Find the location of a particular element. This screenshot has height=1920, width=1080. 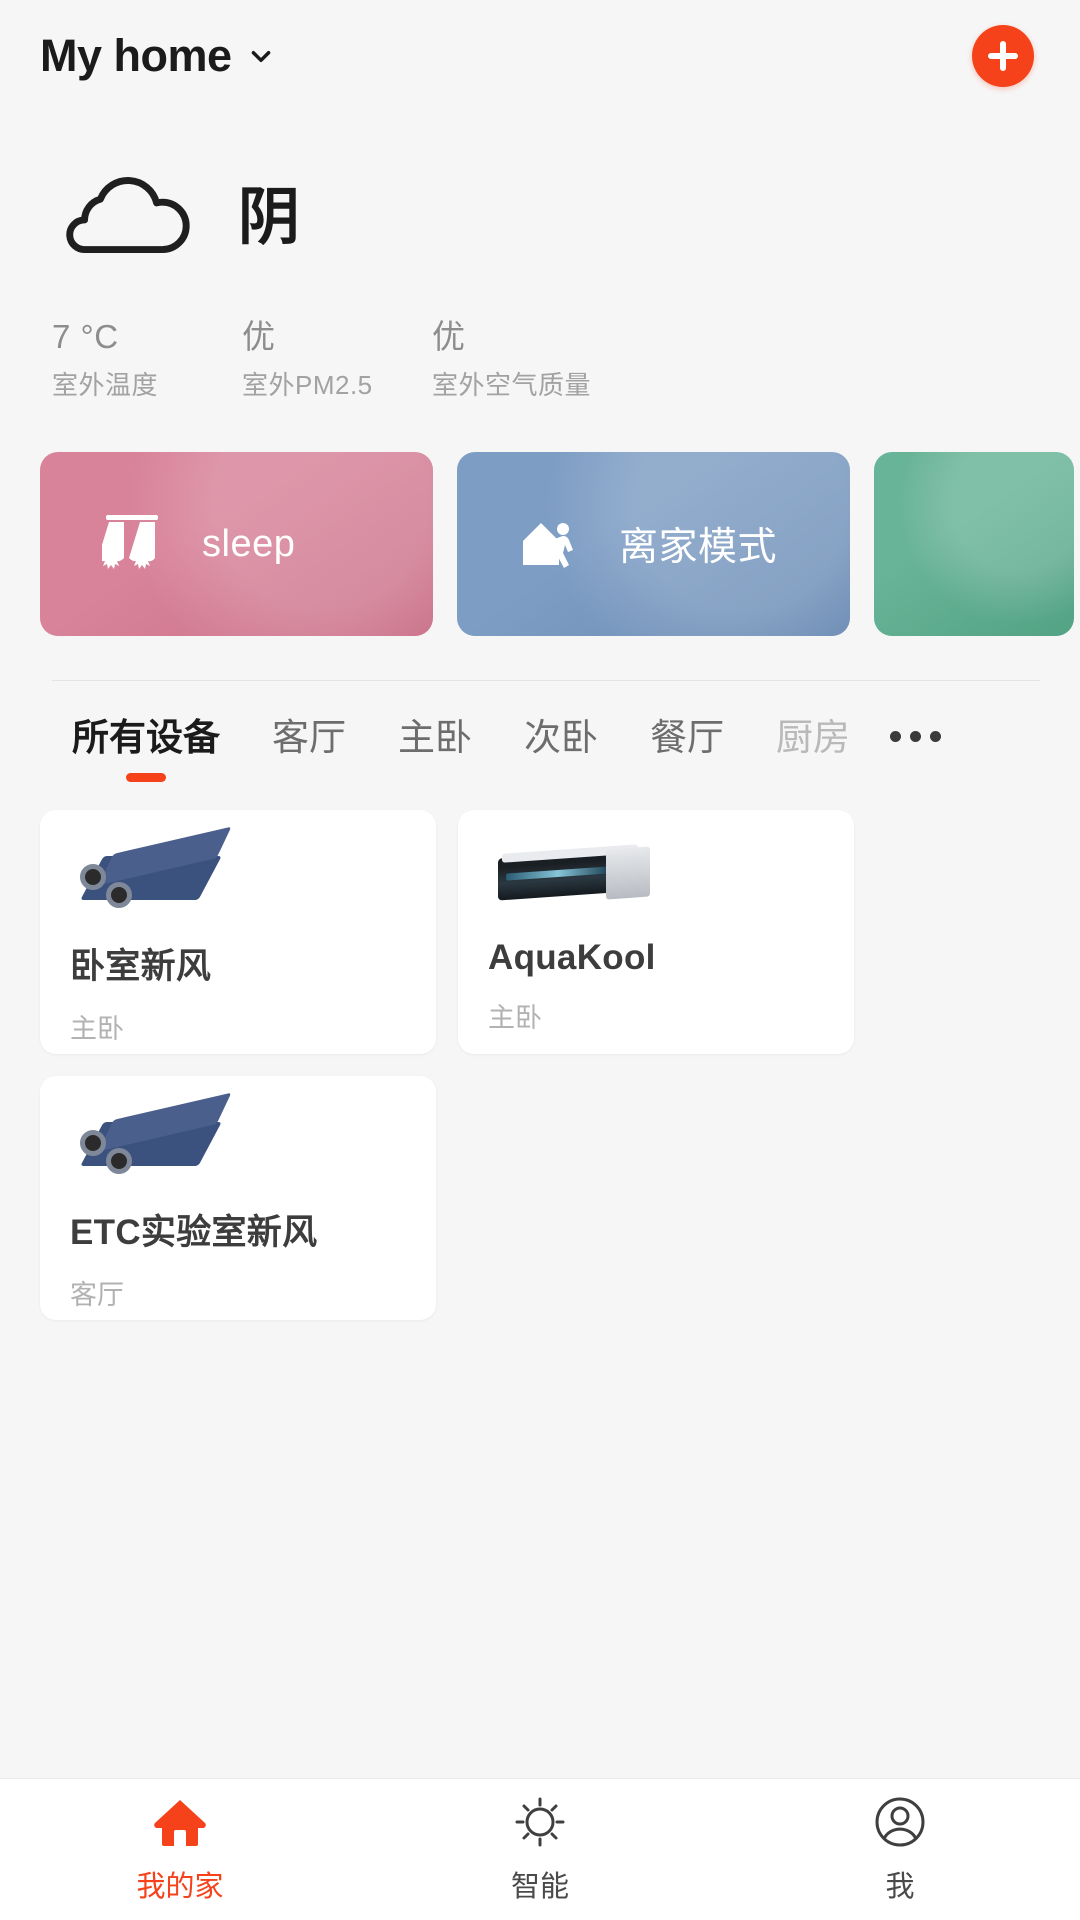

weather-stats: 7 °C 室外温度 优 室外PM2.5 优 室外空气质量 is located at coordinates (566, 359).